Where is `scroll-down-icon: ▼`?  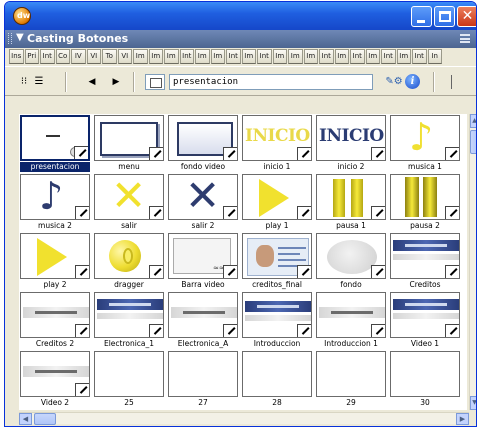 scroll-down-icon: ▼ is located at coordinates (473, 403).